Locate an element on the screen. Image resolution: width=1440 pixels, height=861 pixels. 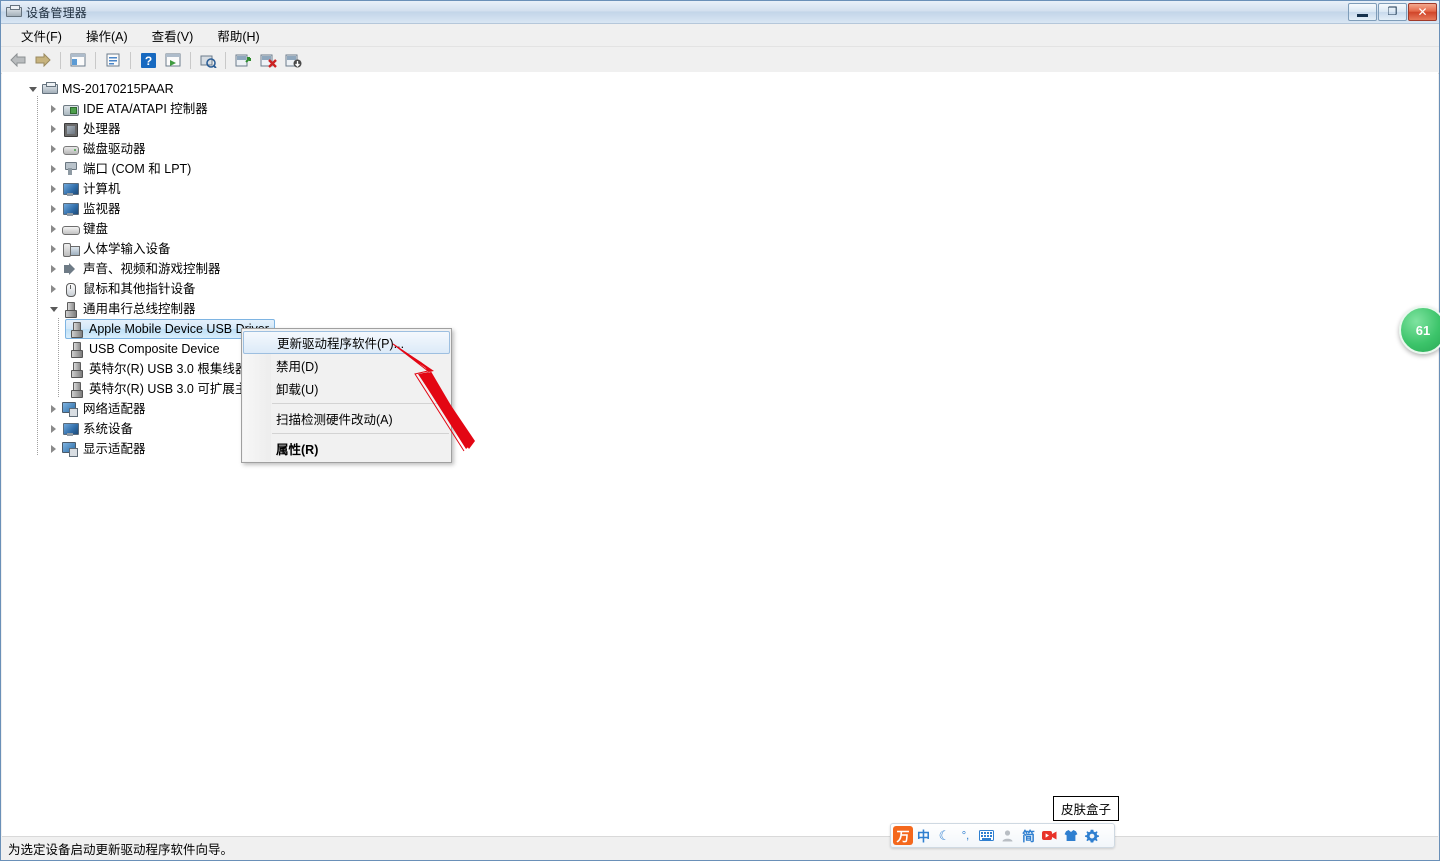
tree-node-label: 网络适配器 is located at coordinates (114, 409).